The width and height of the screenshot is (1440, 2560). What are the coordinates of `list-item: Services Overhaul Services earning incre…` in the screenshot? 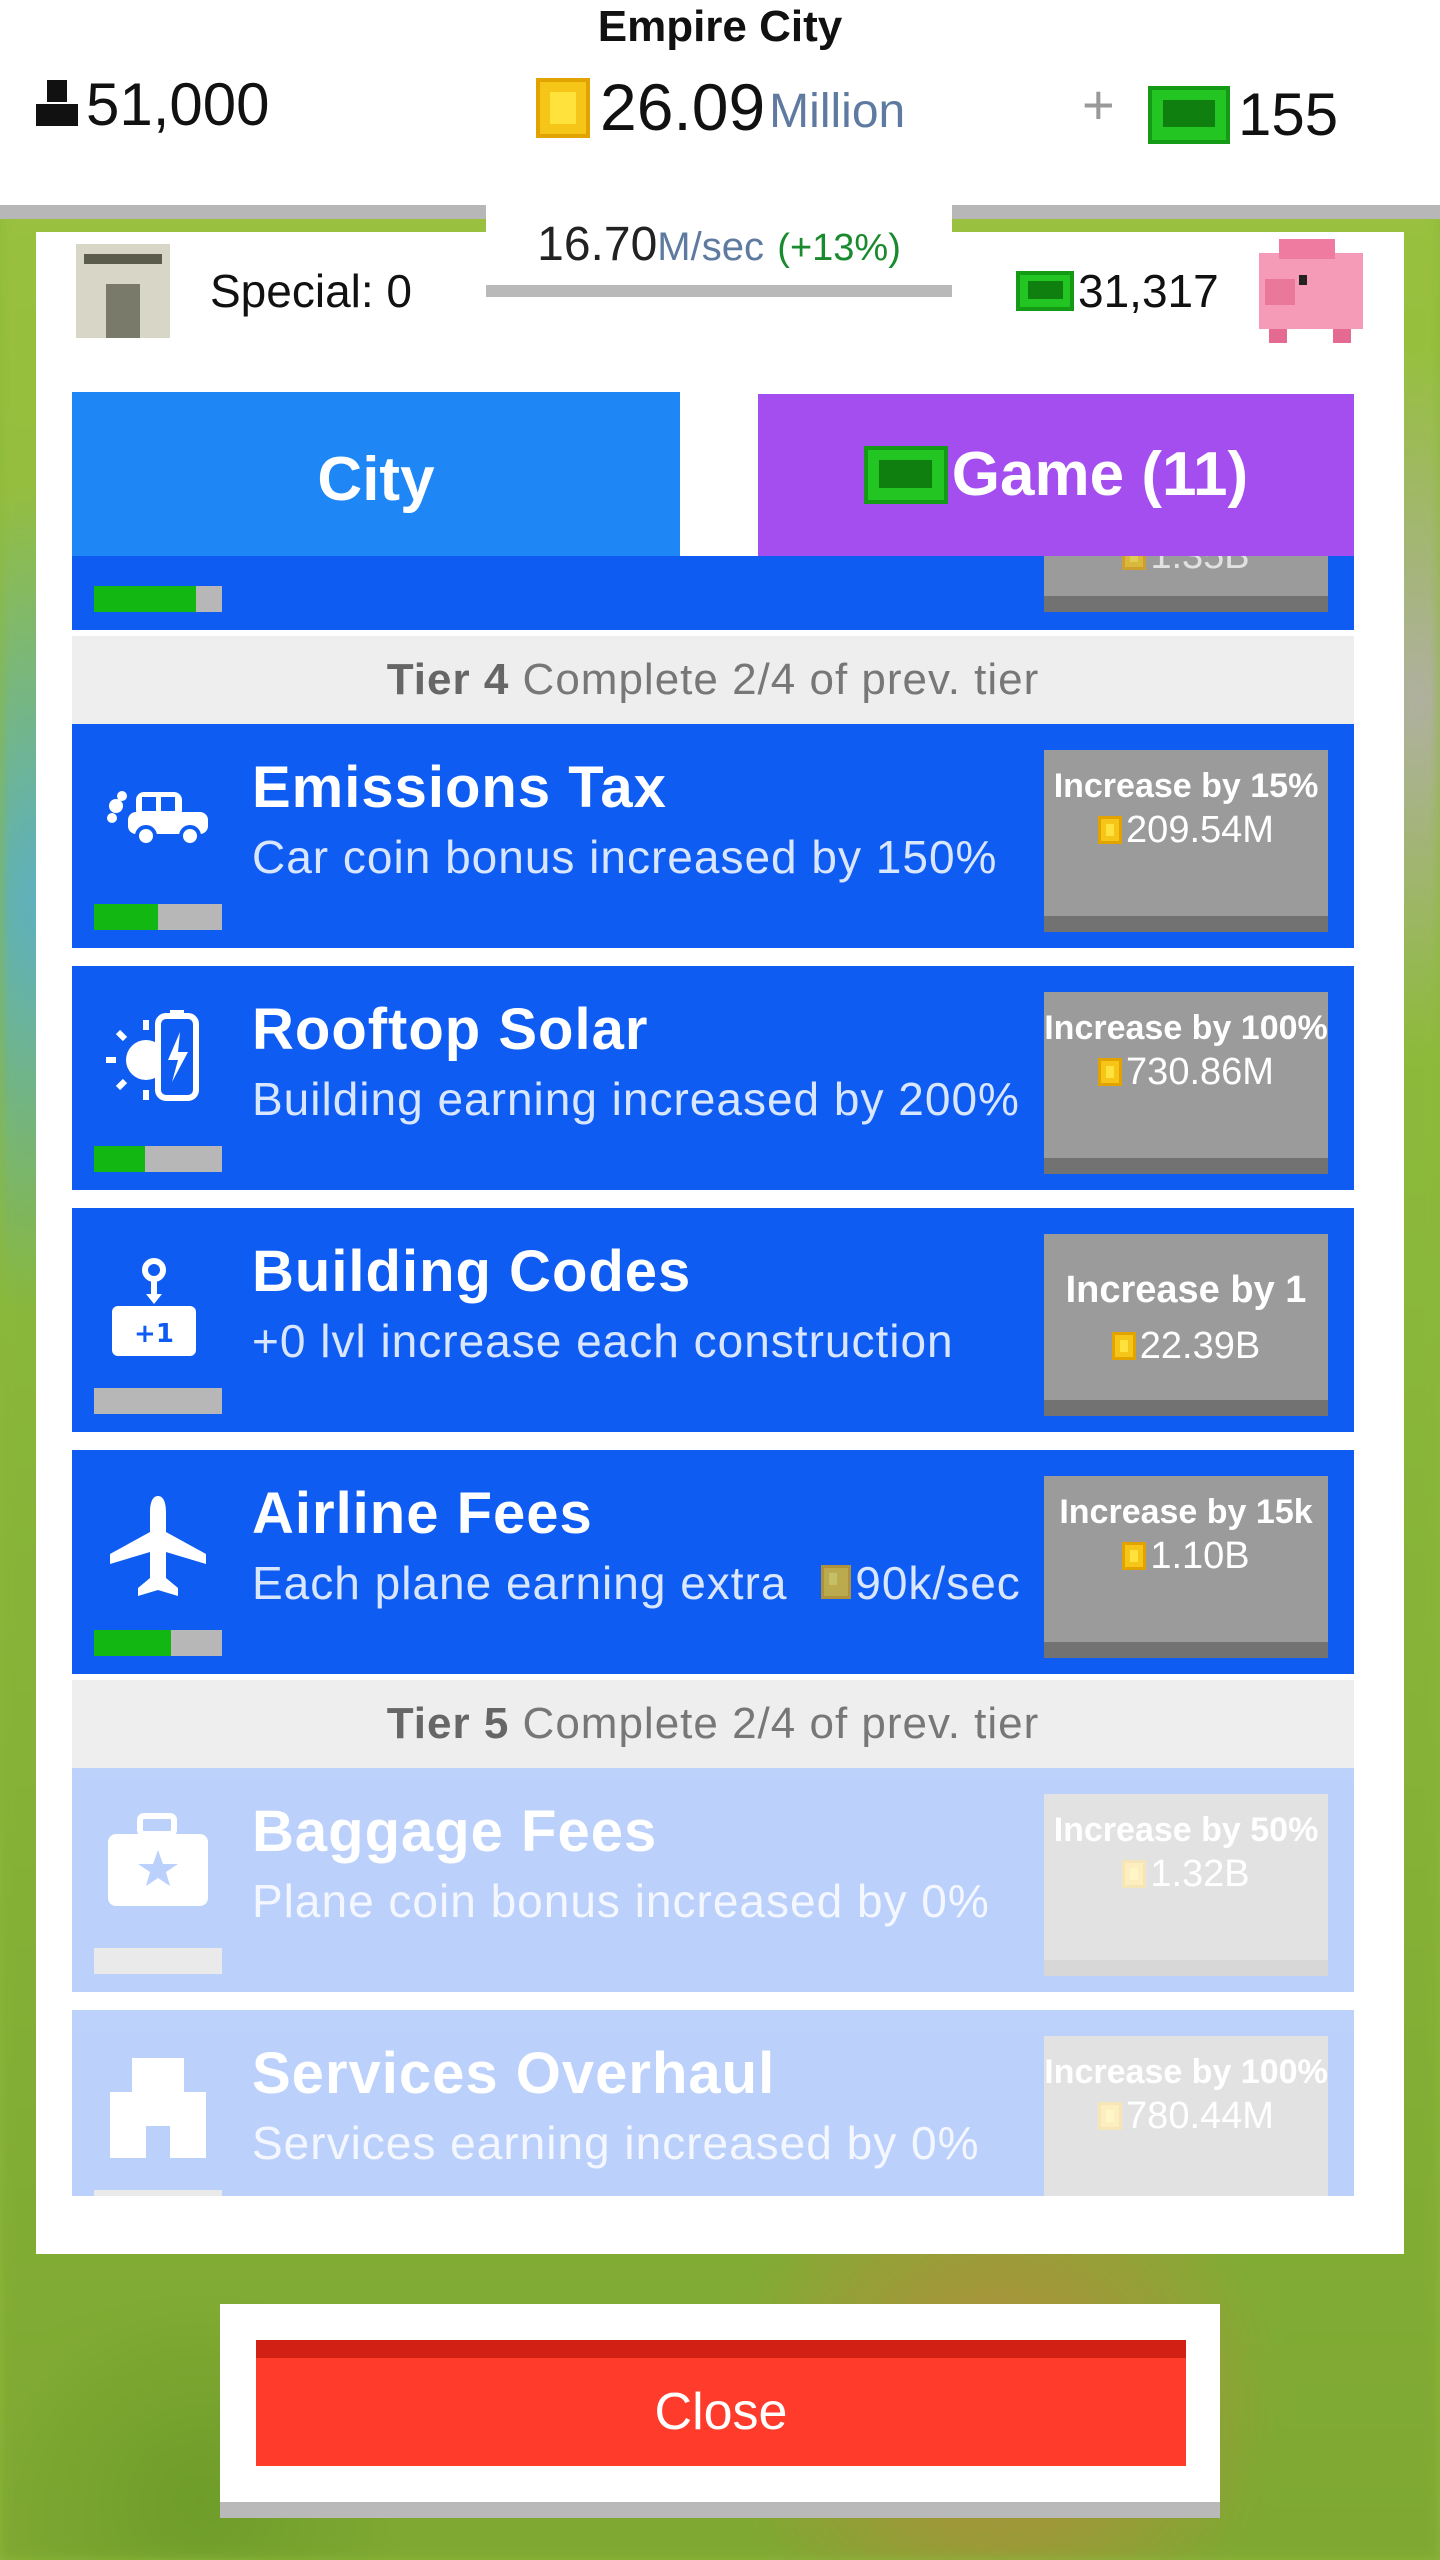 It's located at (713, 2103).